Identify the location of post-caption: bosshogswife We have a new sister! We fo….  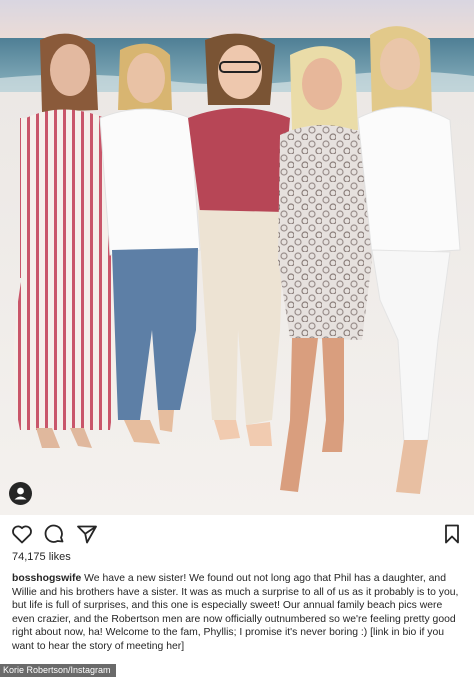
(238, 618).